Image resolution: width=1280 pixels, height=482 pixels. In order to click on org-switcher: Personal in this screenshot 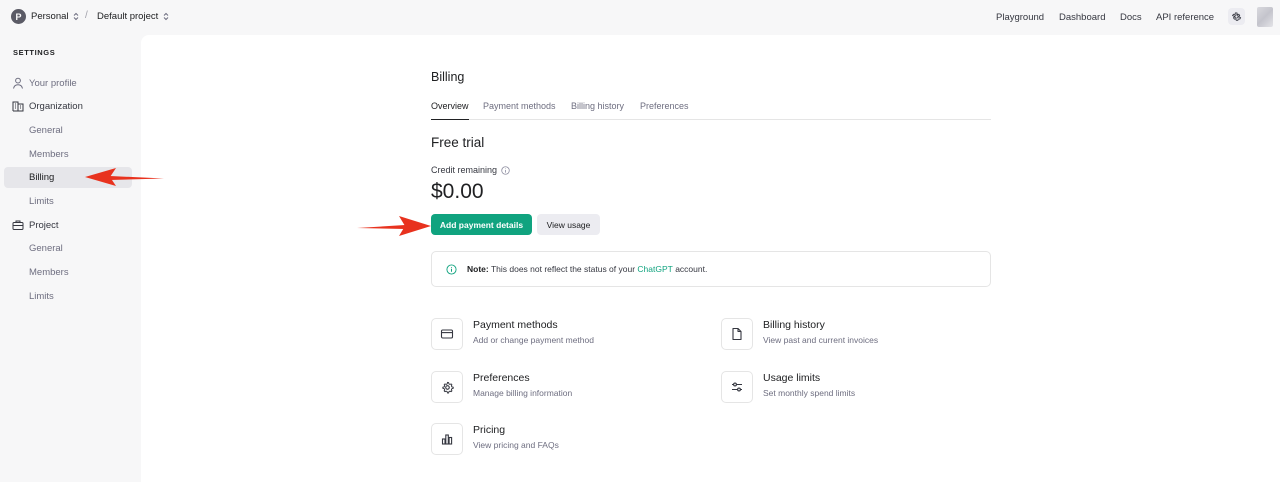, I will do `click(50, 16)`.